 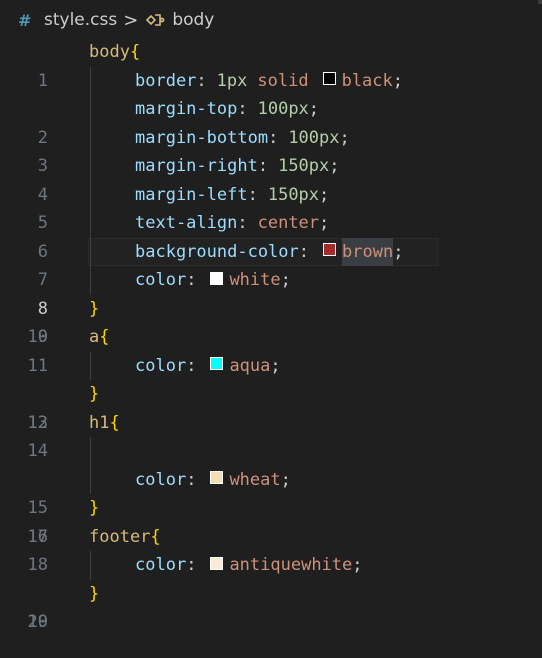 I want to click on css-selector: a, so click(x=94, y=337).